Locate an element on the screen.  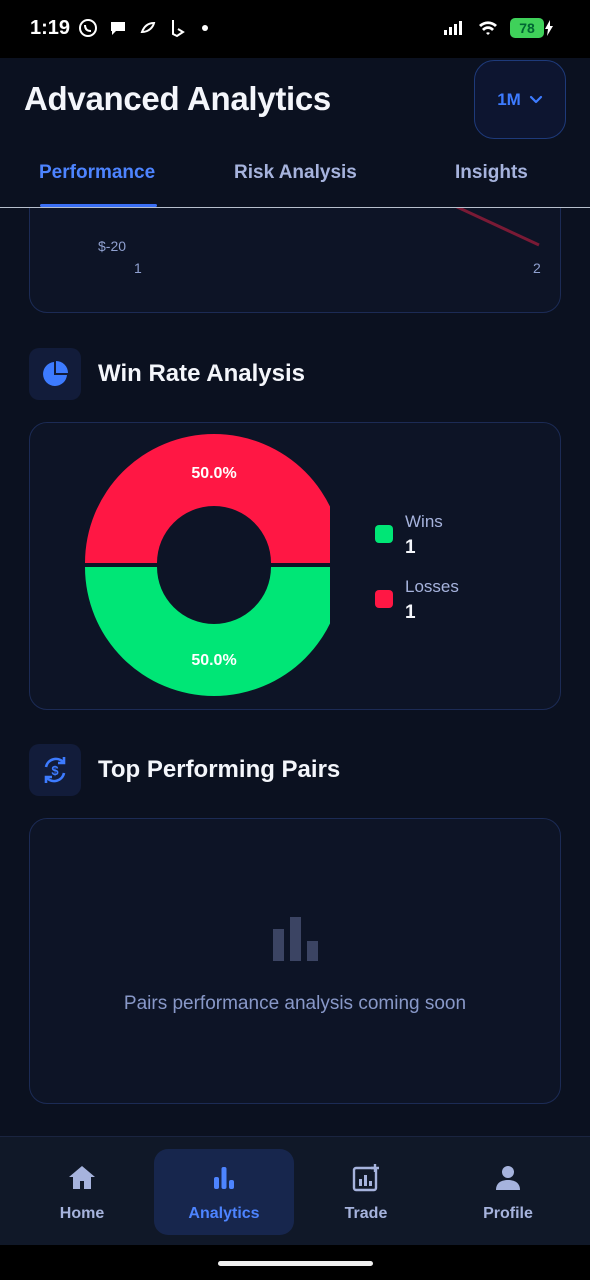
system-icons: 78 is located at coordinates (498, 28).